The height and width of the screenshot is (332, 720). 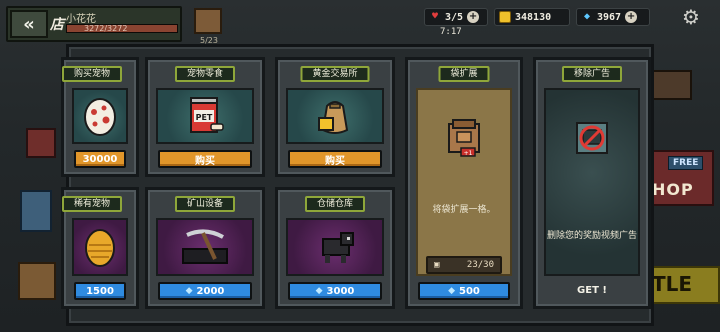 I want to click on card-storage: 仓储仓库 ◆ 3000, so click(x=335, y=248).